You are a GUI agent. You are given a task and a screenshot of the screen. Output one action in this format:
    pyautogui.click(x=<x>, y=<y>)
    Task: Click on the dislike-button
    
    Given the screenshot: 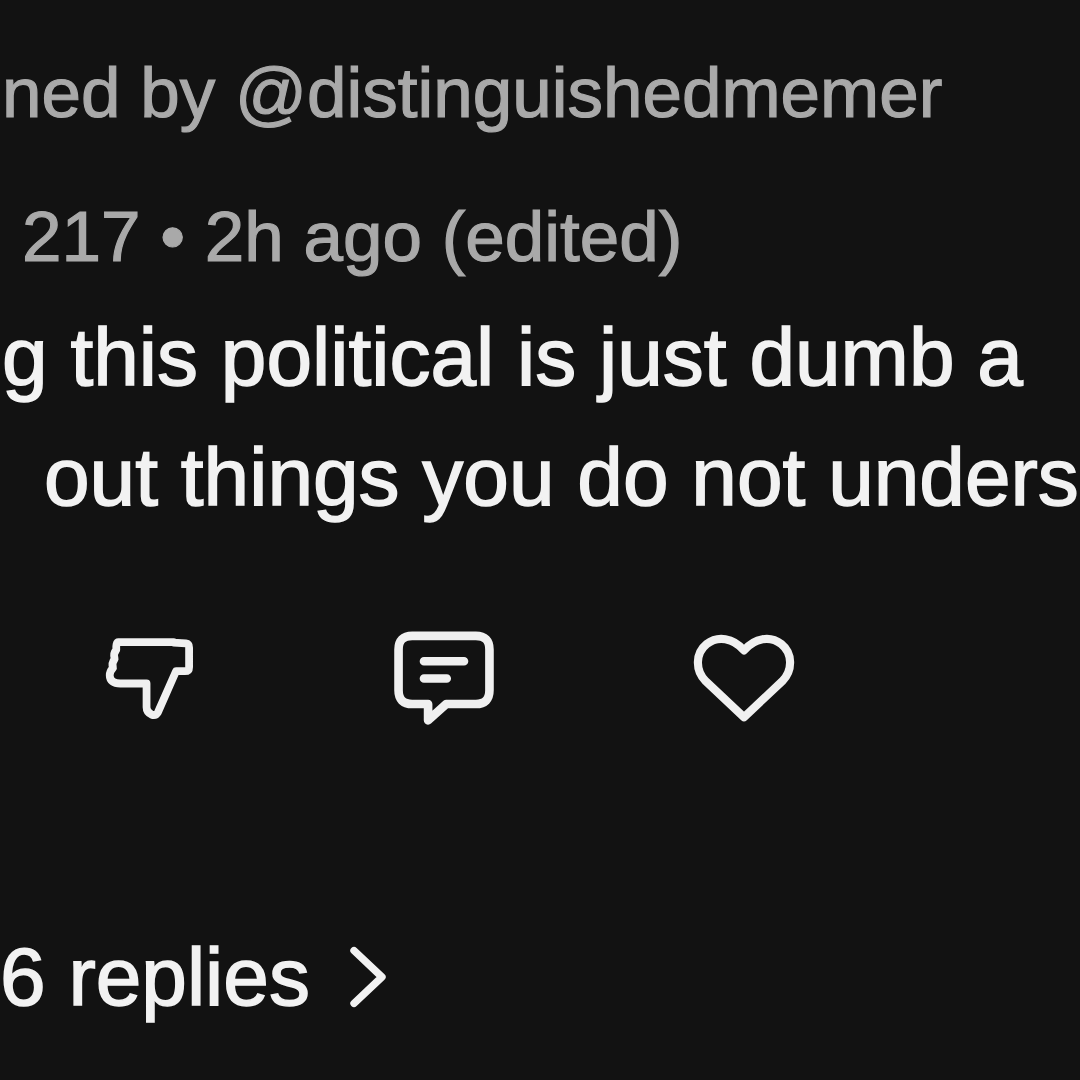 What is the action you would take?
    pyautogui.click(x=149, y=679)
    